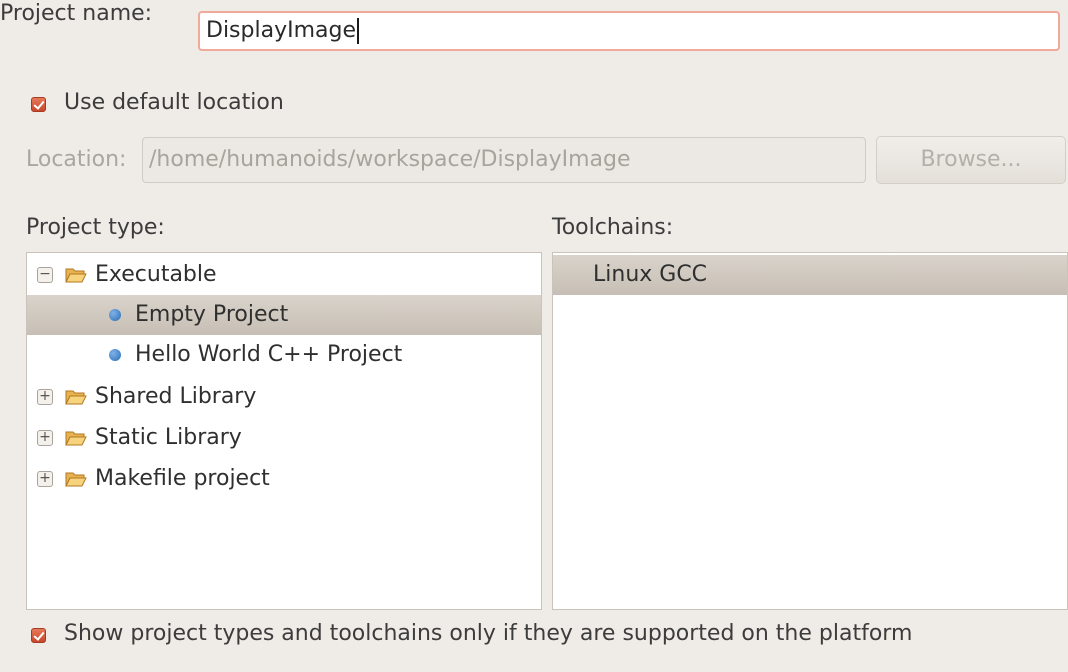 This screenshot has width=1068, height=672. I want to click on tree-item-label: Static Library, so click(168, 437).